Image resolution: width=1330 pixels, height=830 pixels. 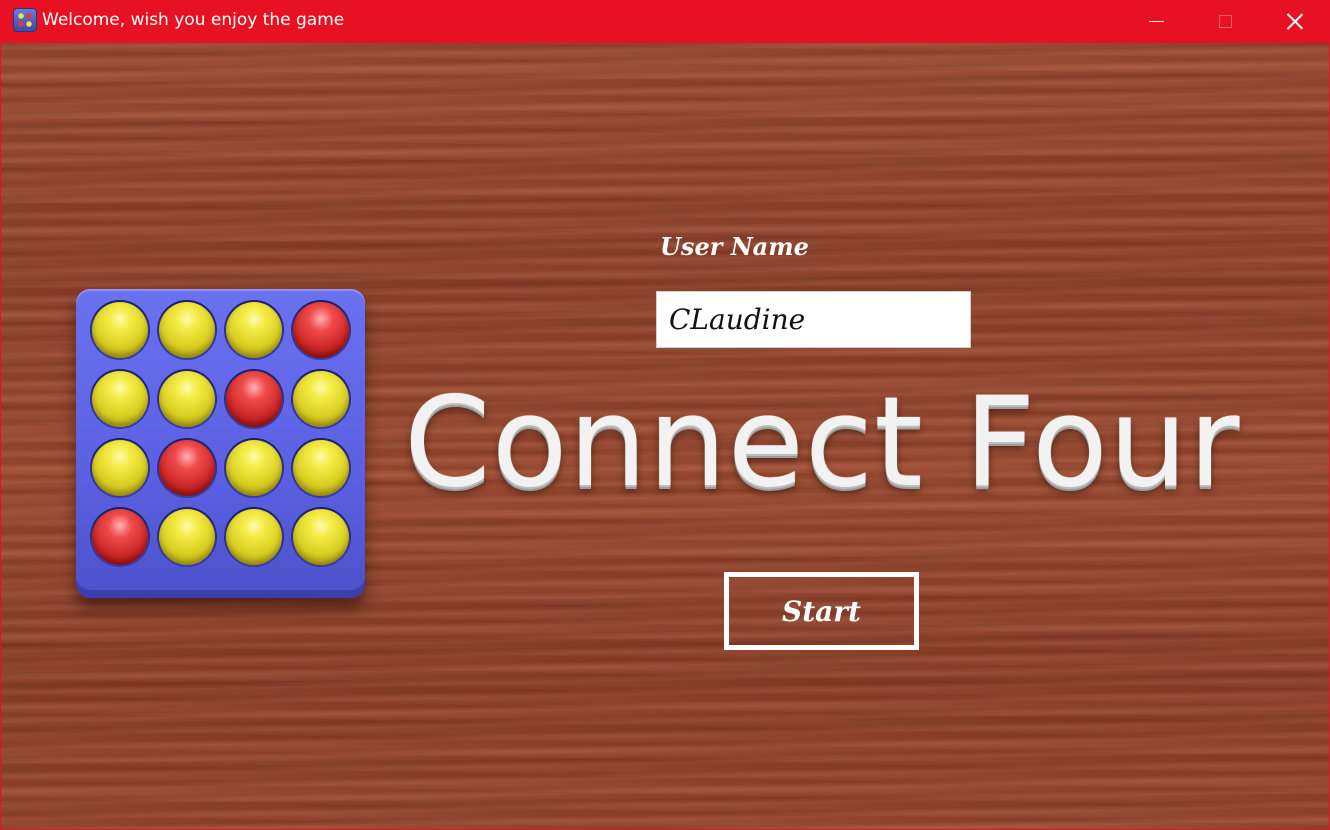 I want to click on start-button: Start, so click(x=821, y=611).